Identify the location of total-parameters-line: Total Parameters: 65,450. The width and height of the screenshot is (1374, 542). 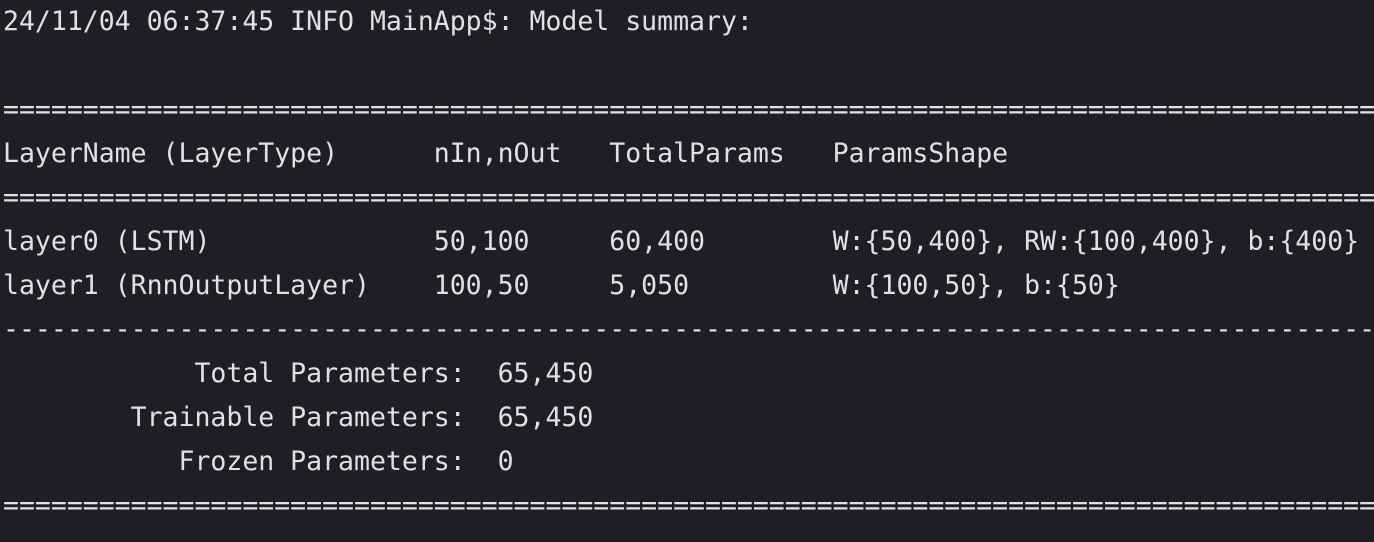
(298, 373).